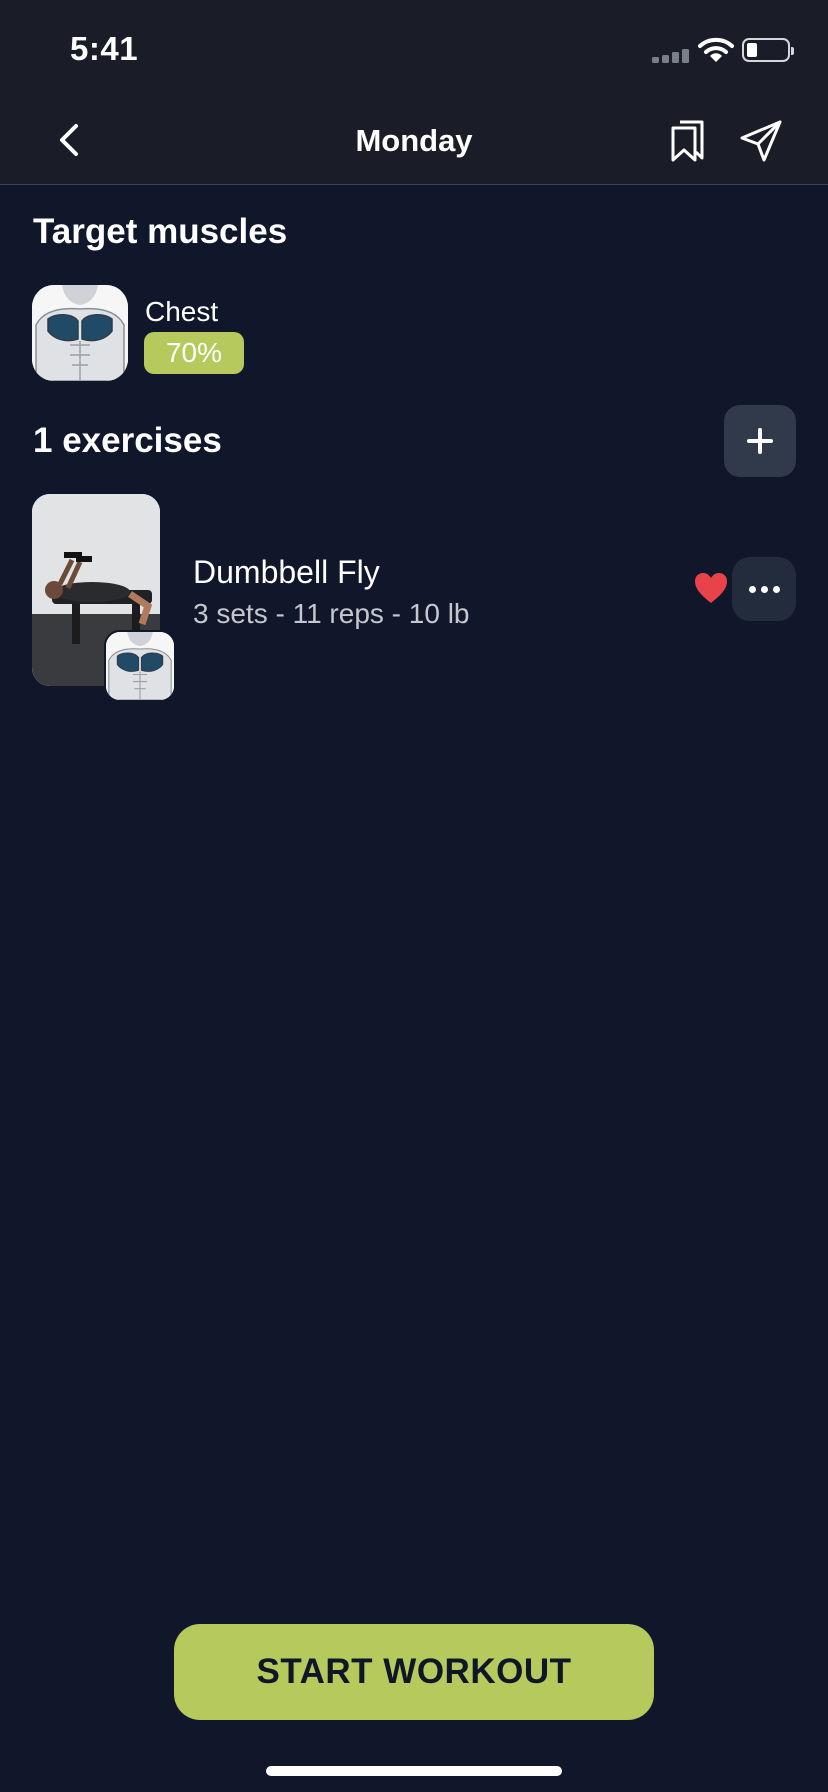 Image resolution: width=828 pixels, height=1792 pixels. Describe the element at coordinates (414, 1672) in the screenshot. I see `start-workout-button: START WORKOUT` at that location.